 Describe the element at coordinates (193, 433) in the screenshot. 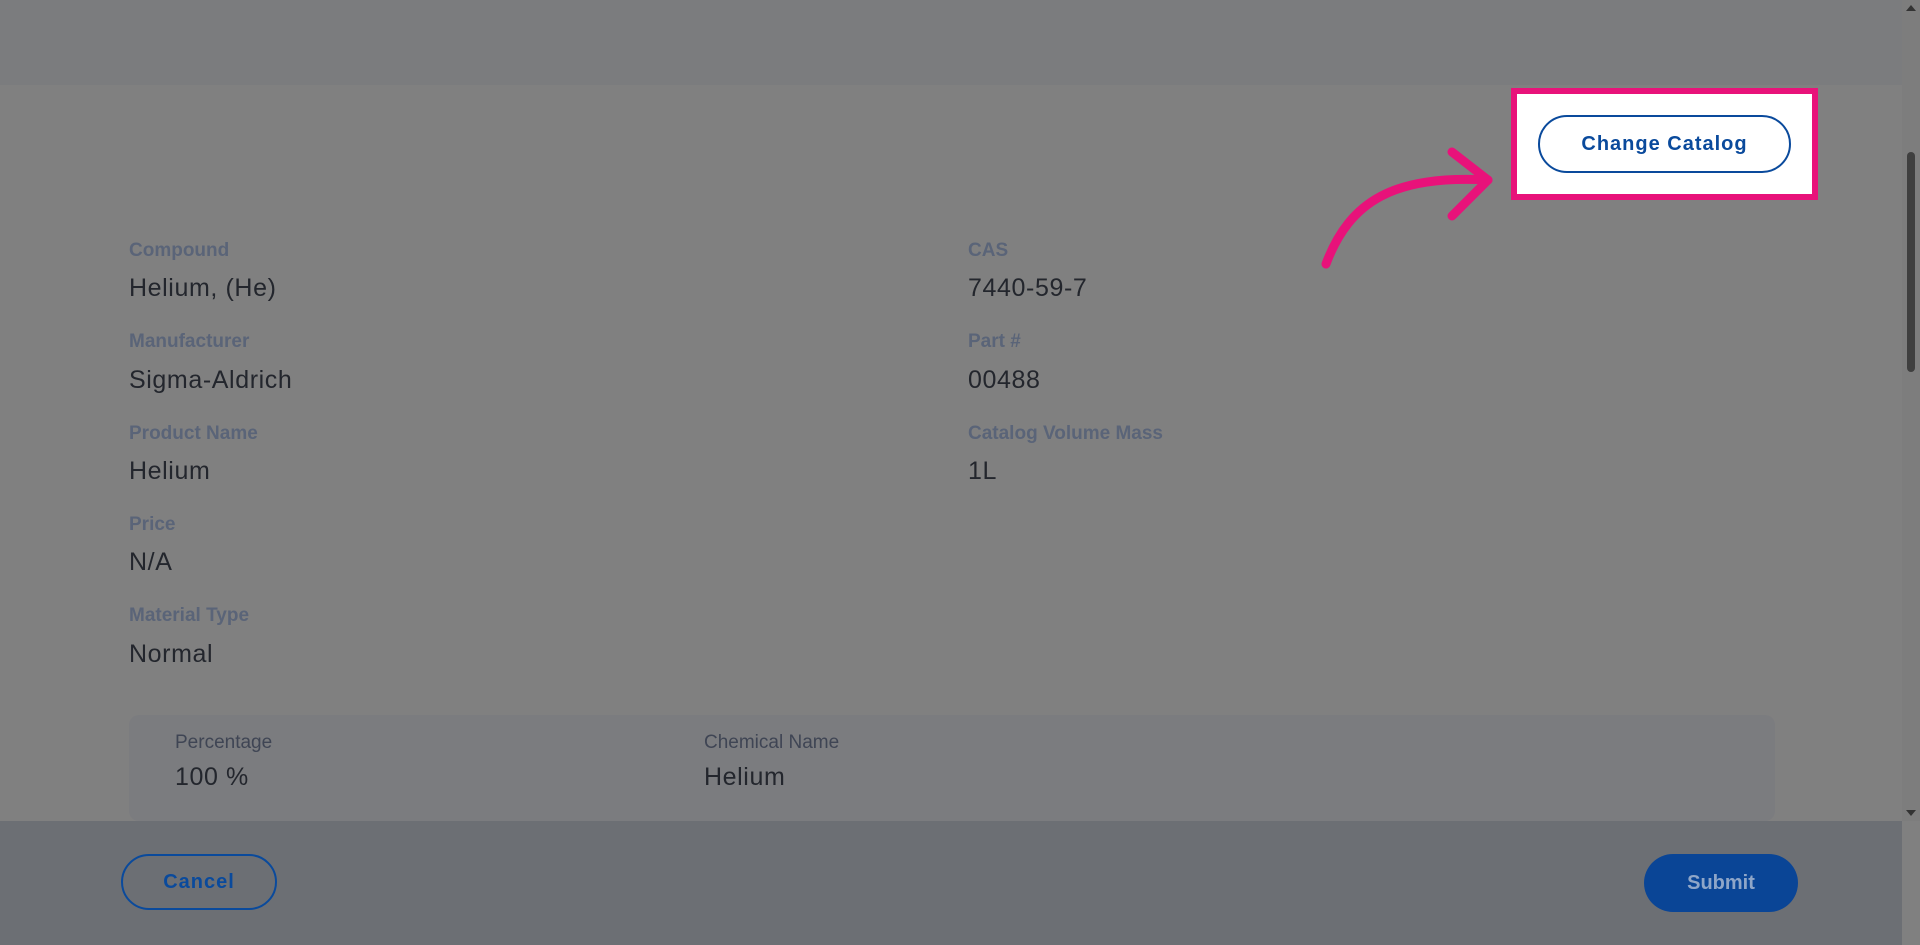

I see `product-name-label: Product Name` at that location.